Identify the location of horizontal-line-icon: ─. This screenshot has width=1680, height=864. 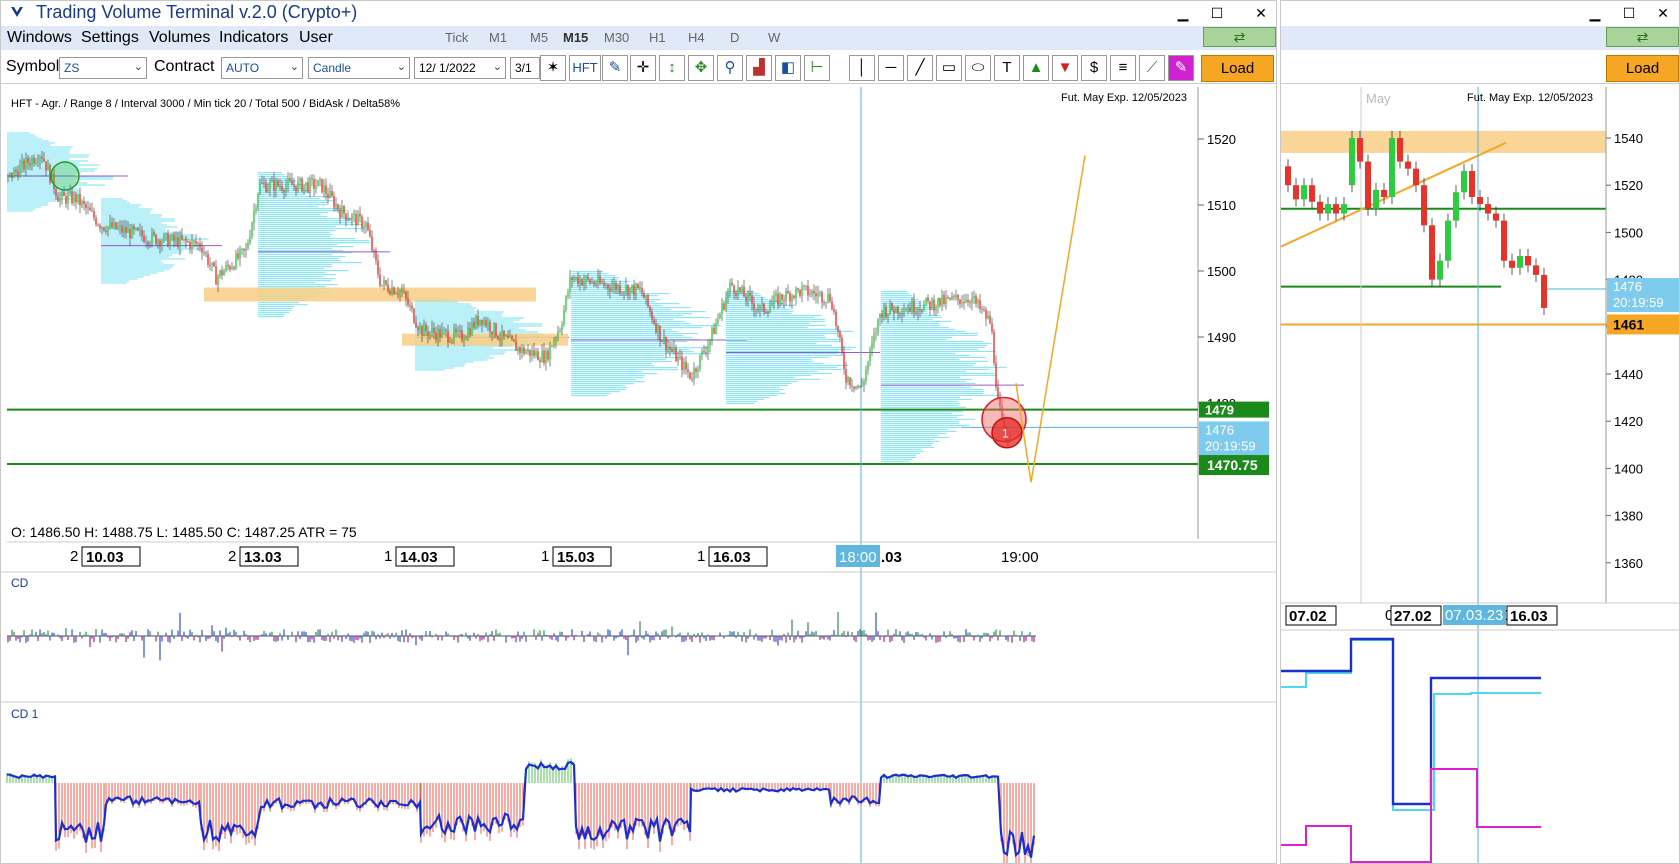
(891, 68).